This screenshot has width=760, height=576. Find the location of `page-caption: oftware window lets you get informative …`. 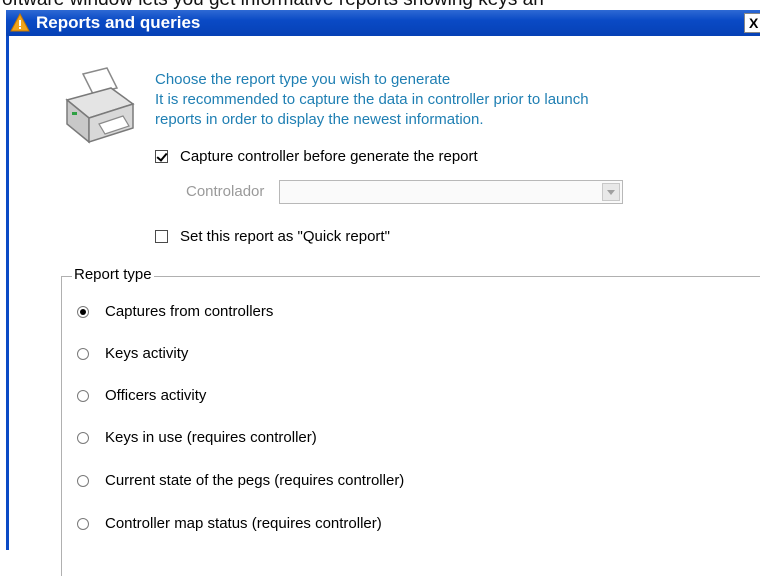

page-caption: oftware window lets you get informative … is located at coordinates (380, 5).